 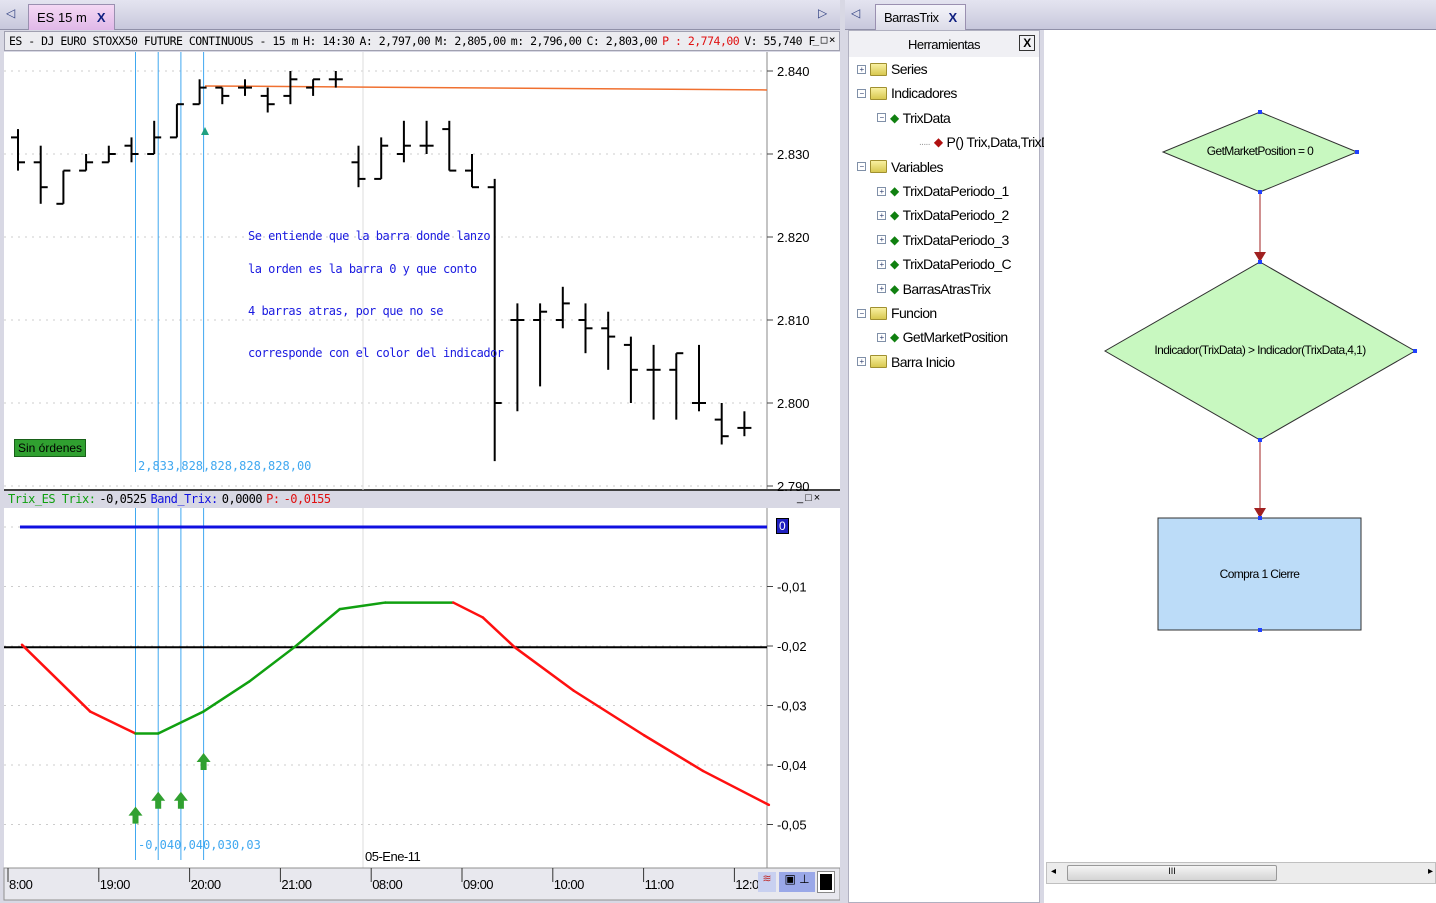 What do you see at coordinates (701, 41) in the screenshot?
I see `price-value: P : 2,774,00` at bounding box center [701, 41].